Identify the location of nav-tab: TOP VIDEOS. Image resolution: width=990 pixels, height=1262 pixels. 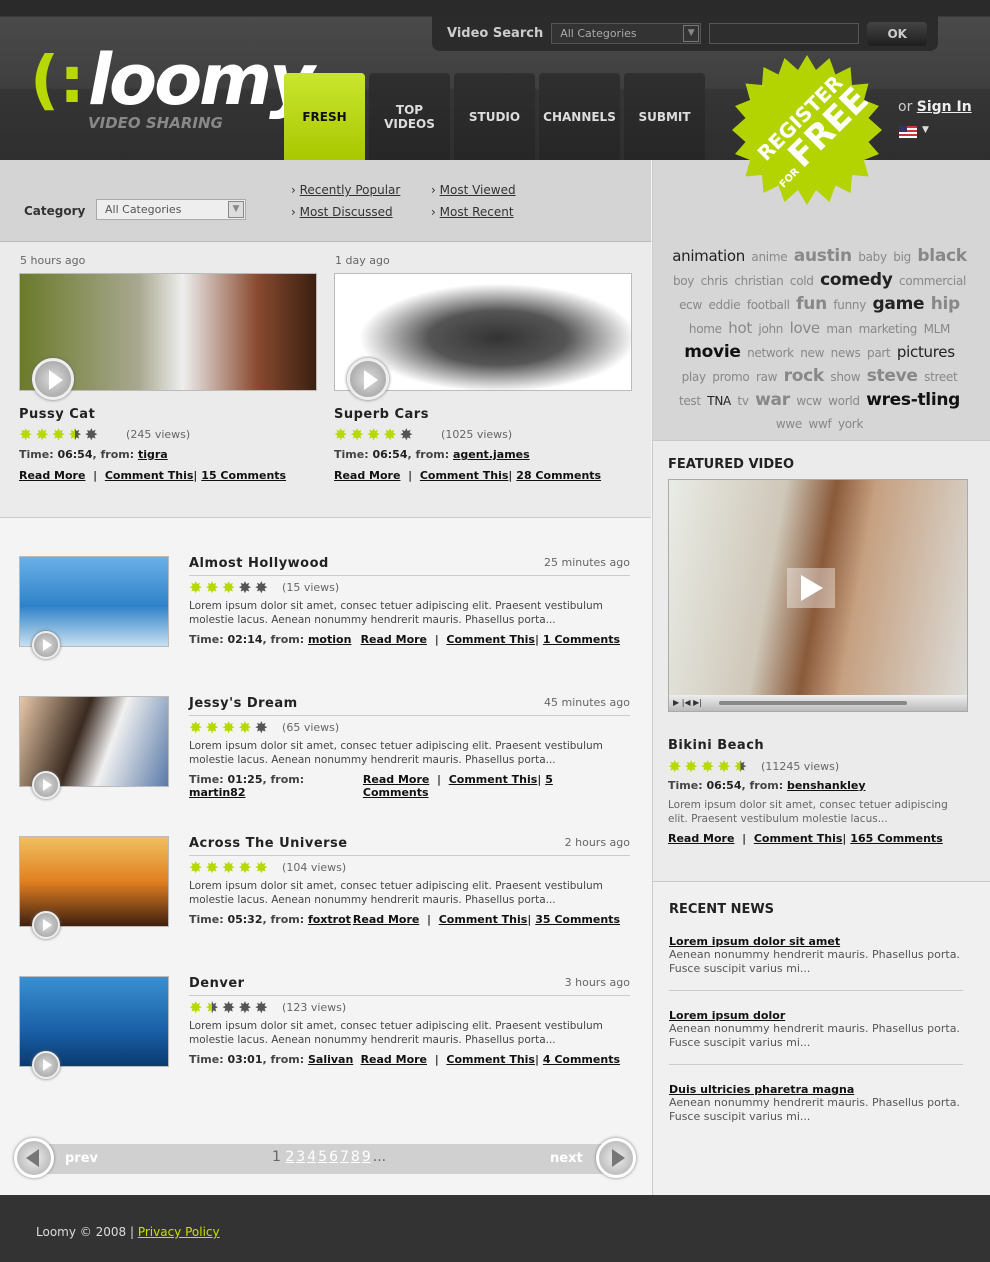
(409, 116).